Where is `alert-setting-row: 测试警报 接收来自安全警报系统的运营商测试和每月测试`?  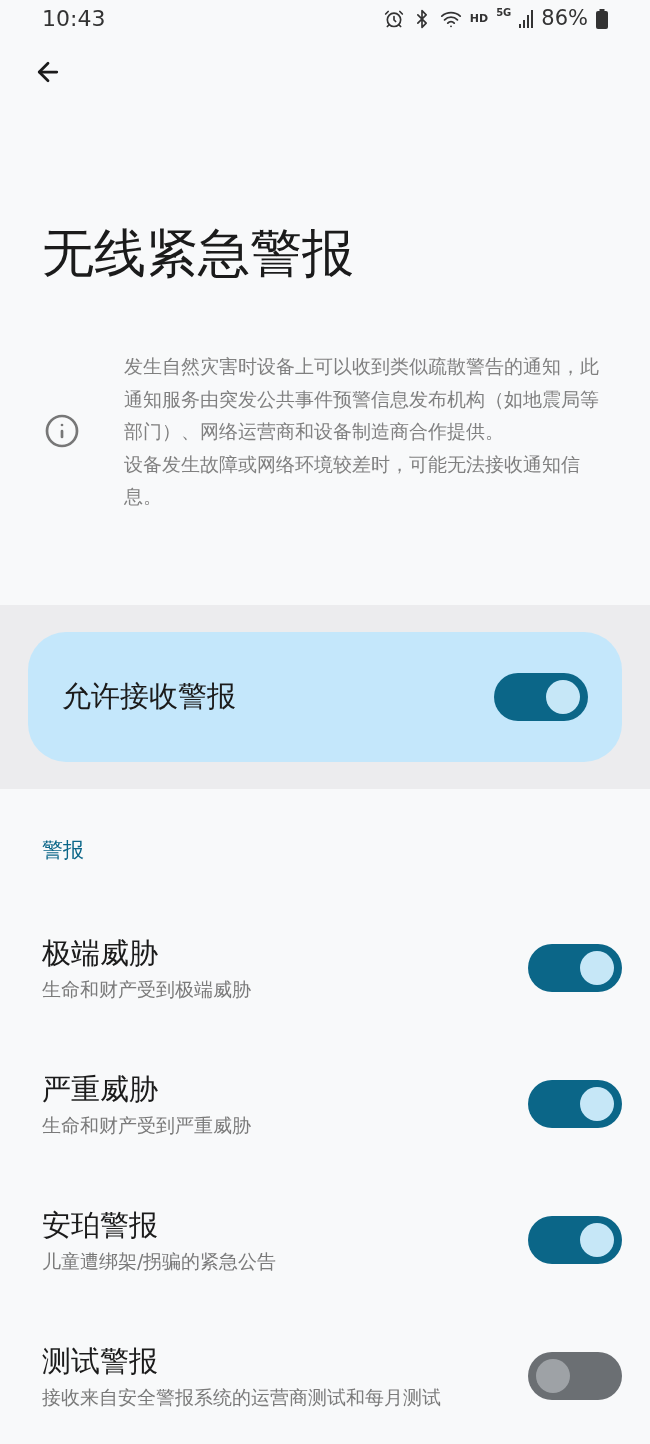
alert-setting-row: 测试警报 接收来自安全警报系统的运营商测试和每月测试 is located at coordinates (325, 1376).